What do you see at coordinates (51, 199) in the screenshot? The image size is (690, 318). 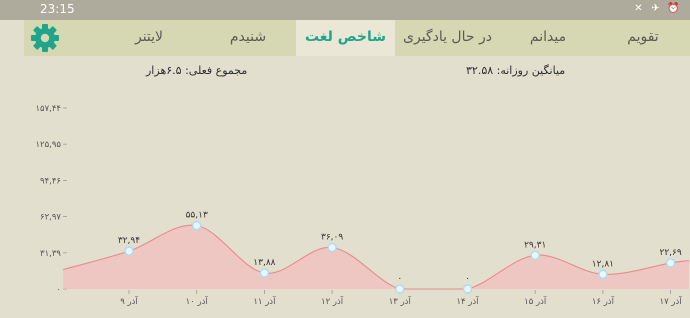 I see `y-axis: ۰ ۳۱,۳۹ ۶۲,۹۷ ۹۴,۴۶ ۱۲۵,۹۵ ۱۵۷,۴۴` at bounding box center [51, 199].